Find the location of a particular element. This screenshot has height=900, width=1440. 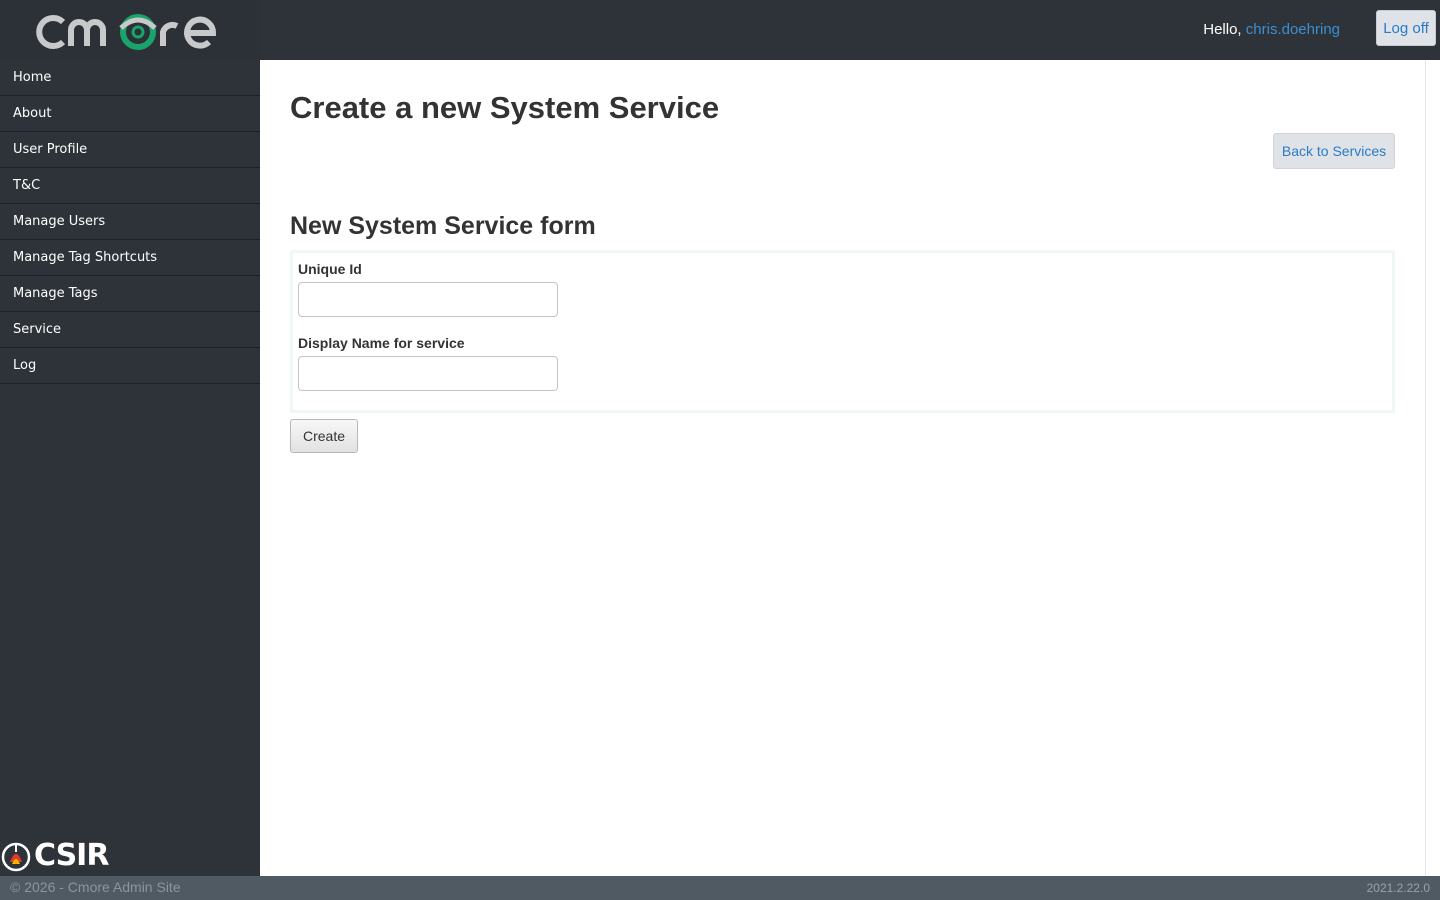

username-link: chris.doehring is located at coordinates (1293, 29).